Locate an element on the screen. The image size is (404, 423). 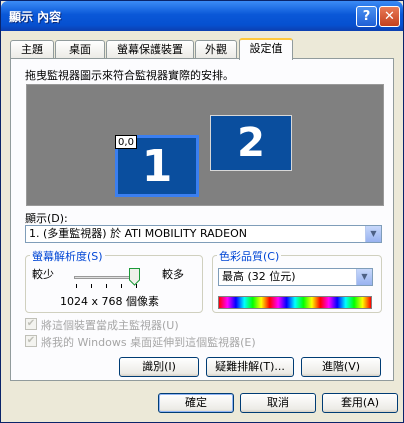
extend-desktop-checkbox: ✔ is located at coordinates (31, 341).